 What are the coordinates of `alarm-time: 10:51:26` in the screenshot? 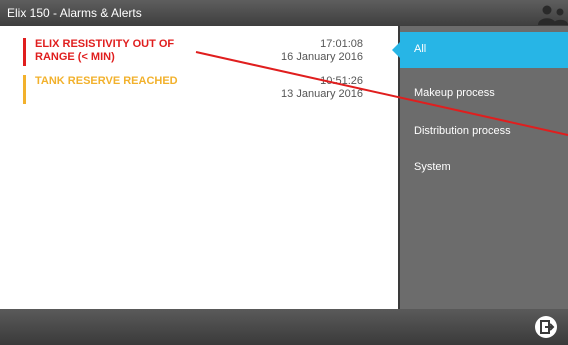 It's located at (341, 81).